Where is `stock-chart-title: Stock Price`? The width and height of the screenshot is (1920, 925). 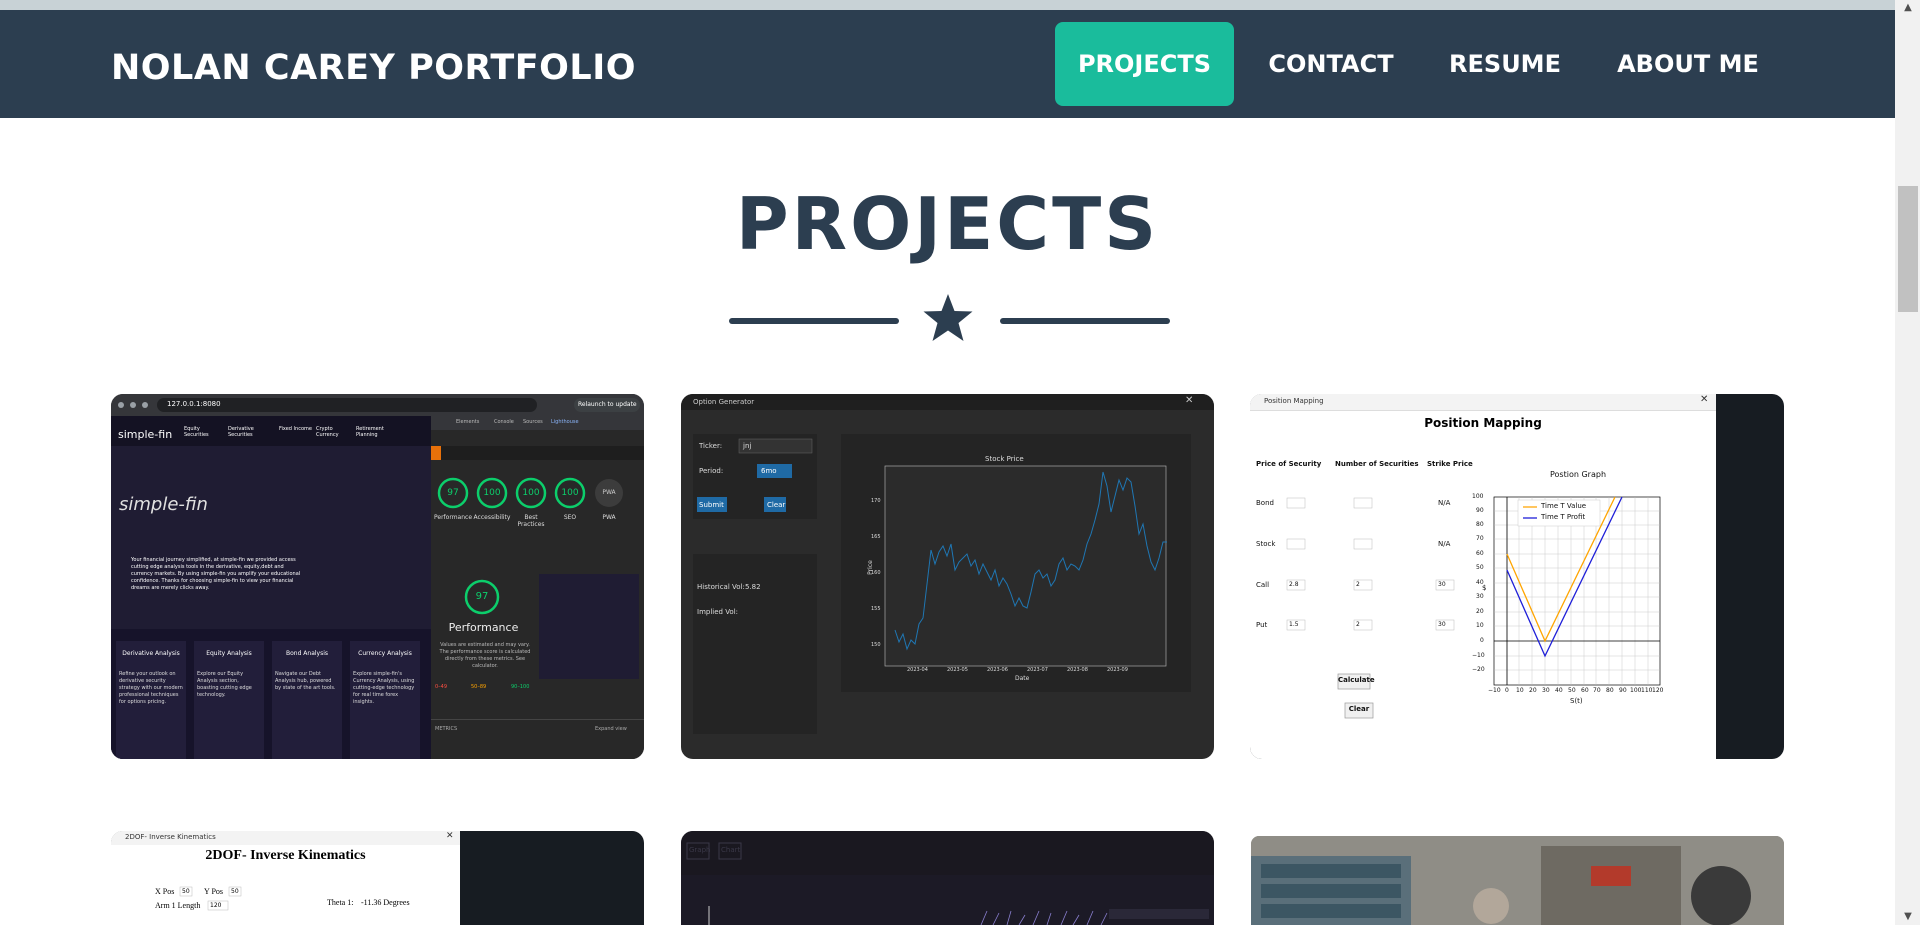
stock-chart-title: Stock Price is located at coordinates (1004, 459).